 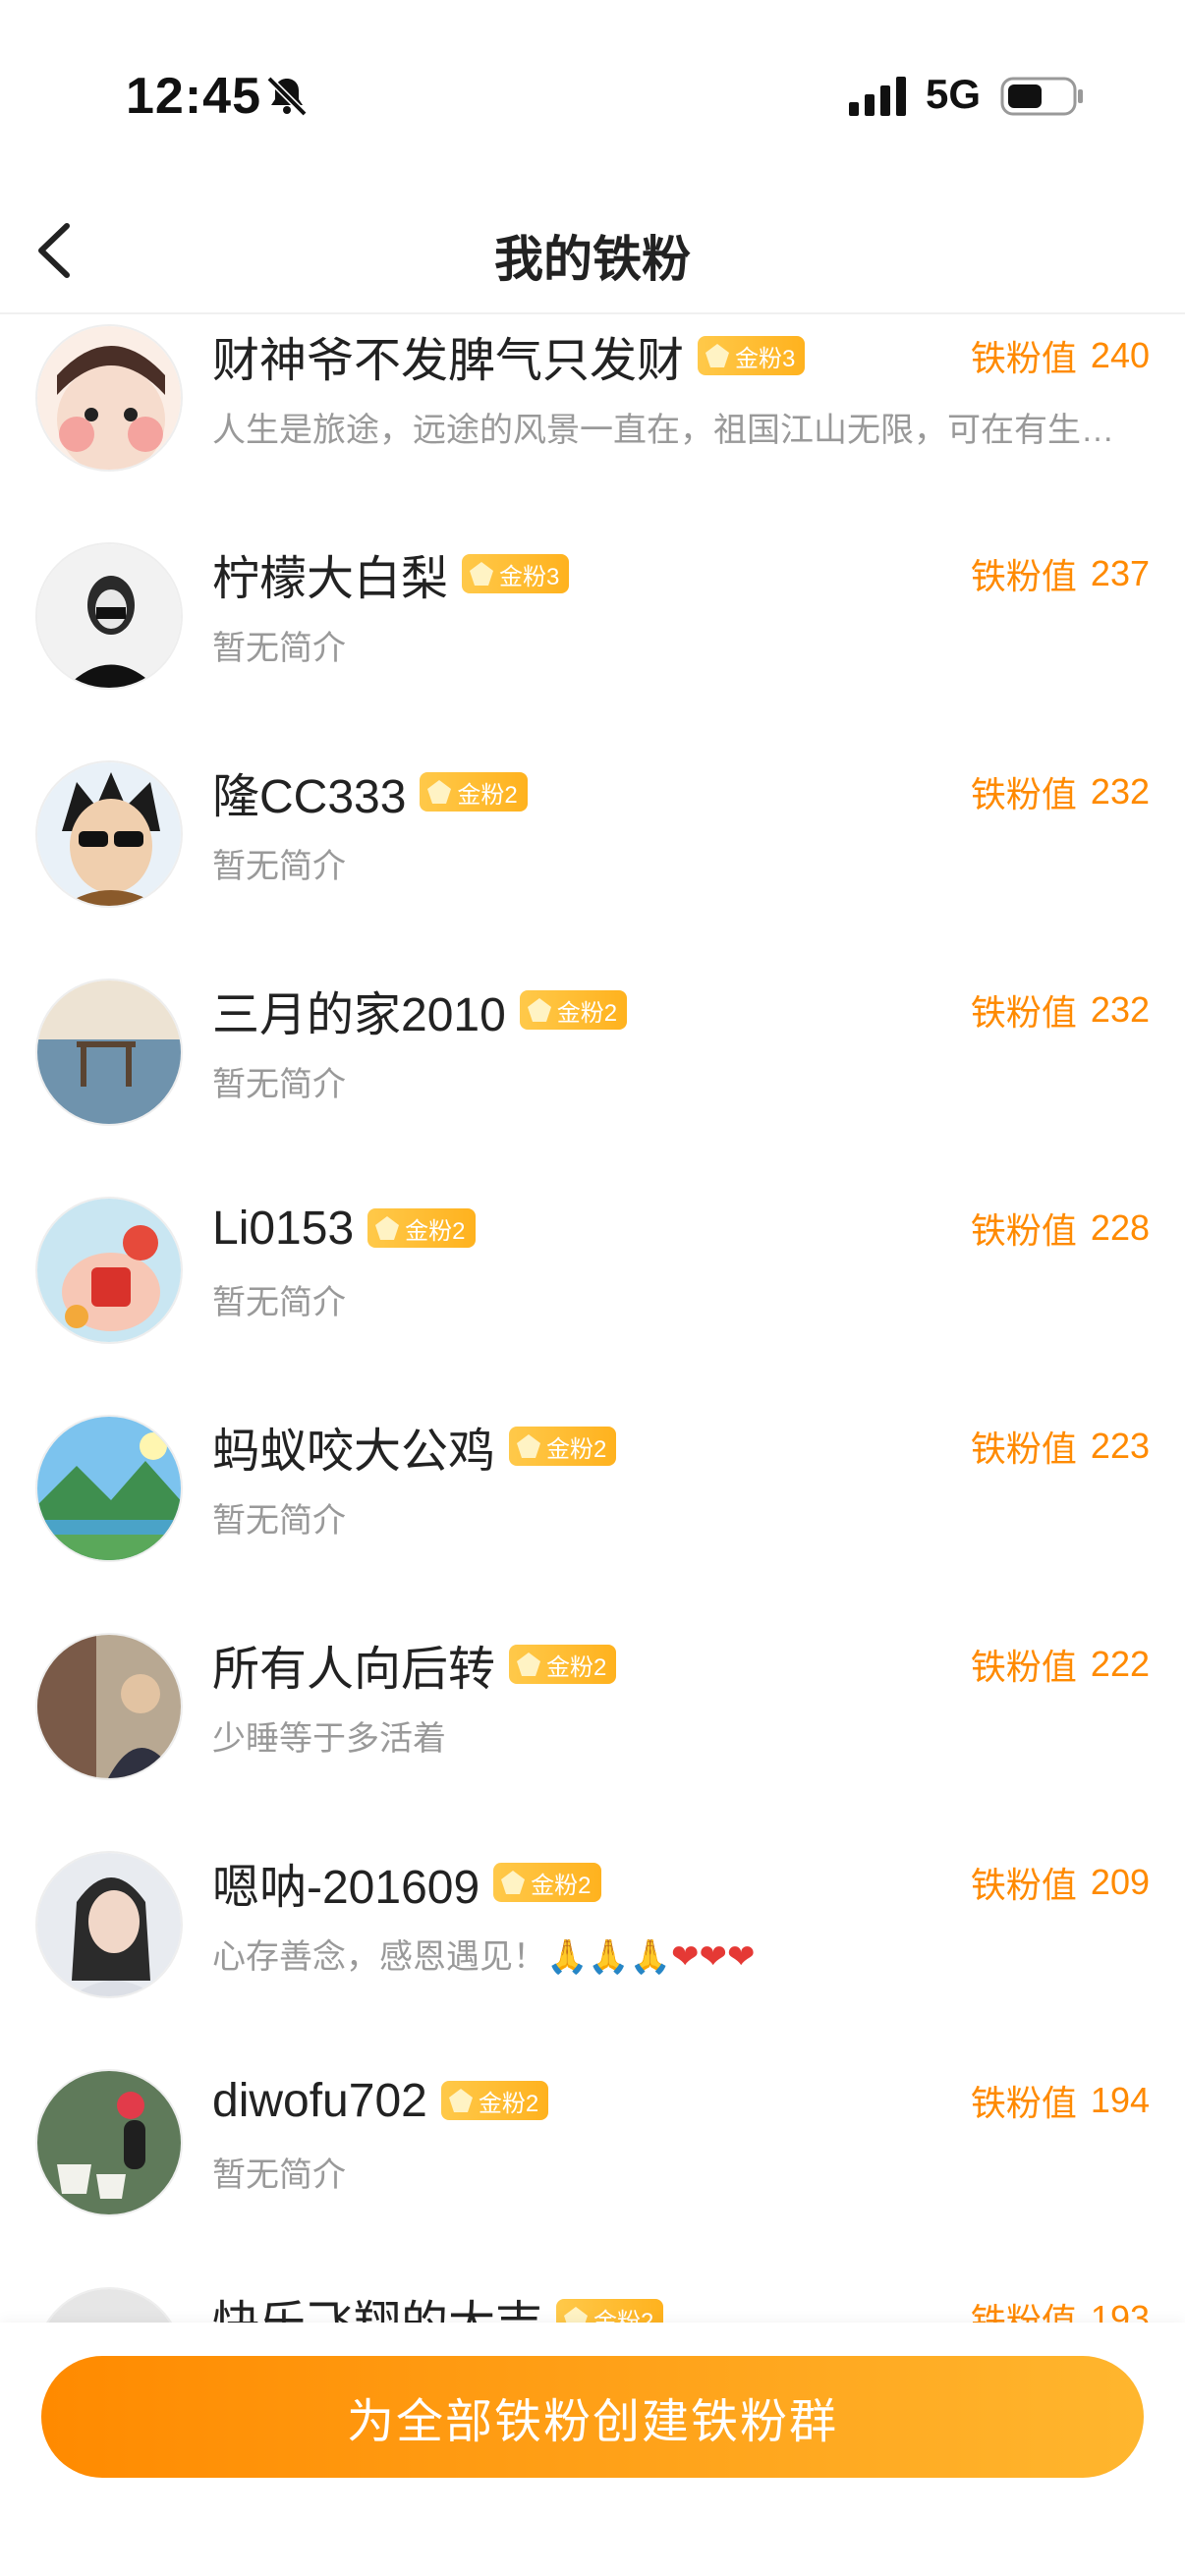 I want to click on fan-bio: 人生是旅途，远途的风景一直在，祖国江山无限，可在有生之年, so click(x=674, y=430).